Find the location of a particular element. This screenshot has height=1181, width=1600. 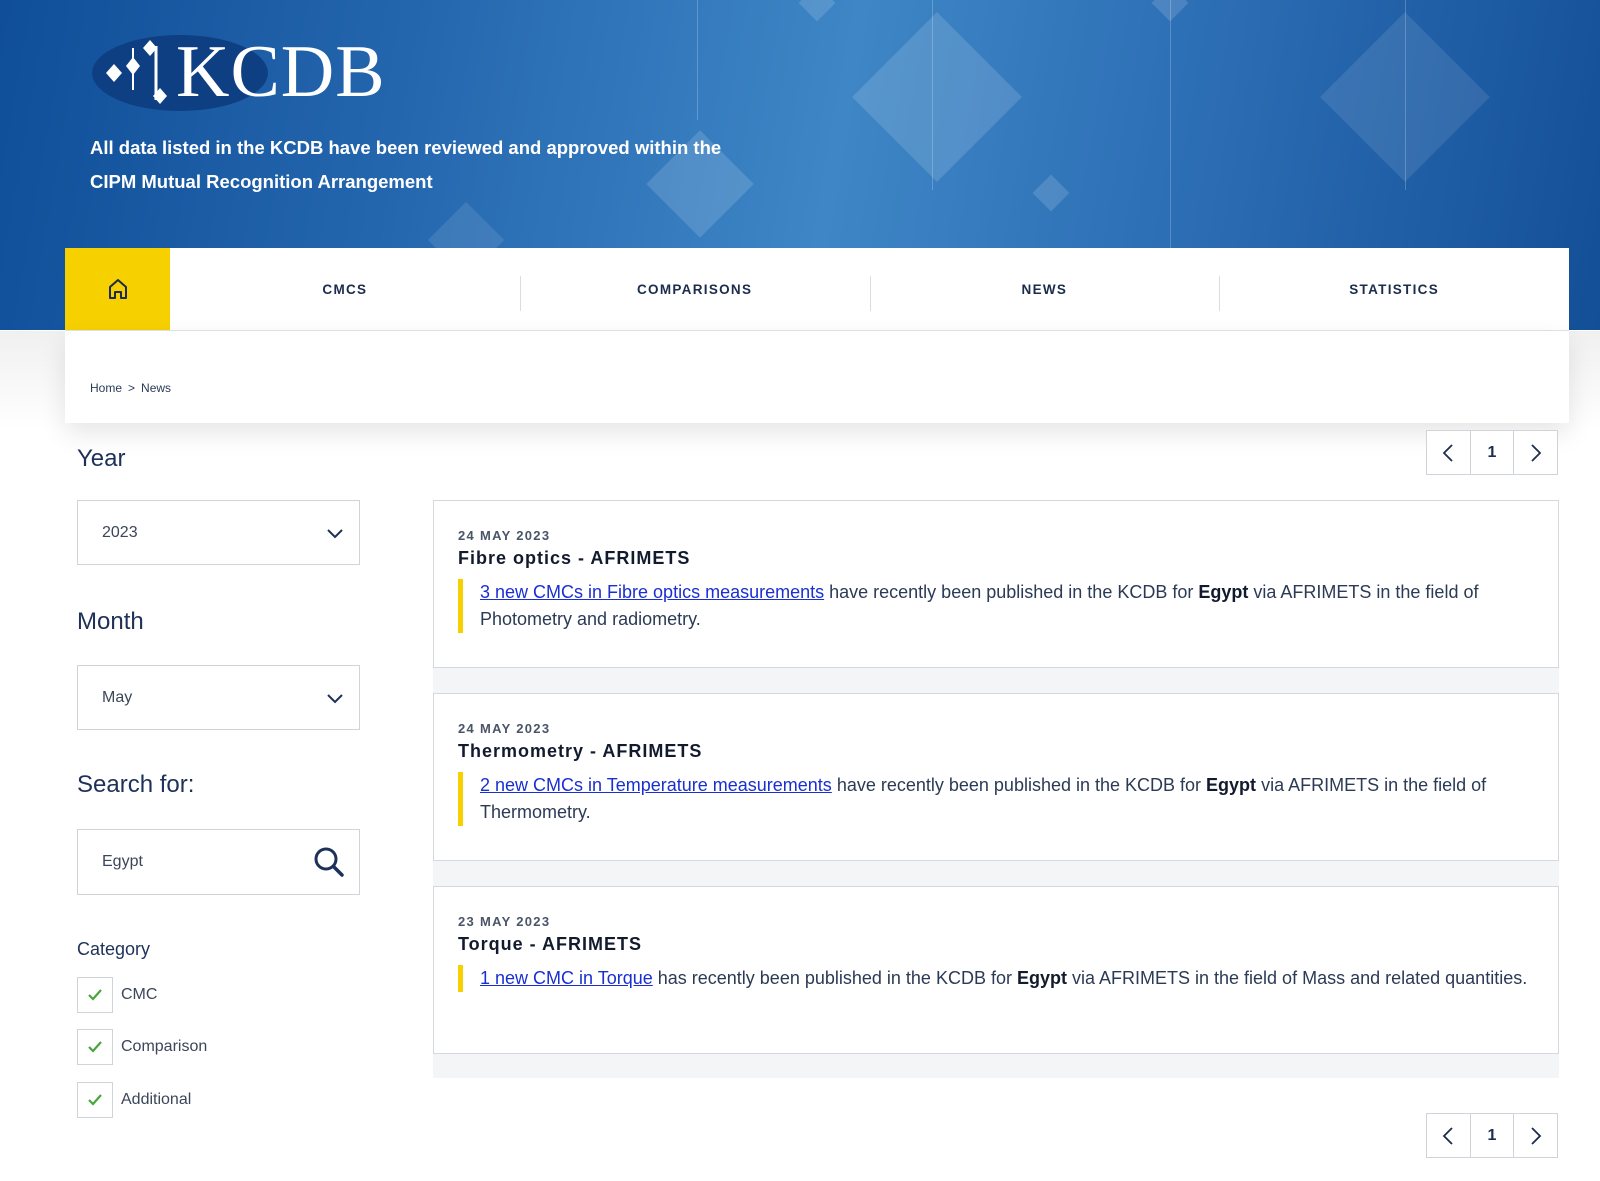

category-additional-checkbox: Additional is located at coordinates (134, 1100).